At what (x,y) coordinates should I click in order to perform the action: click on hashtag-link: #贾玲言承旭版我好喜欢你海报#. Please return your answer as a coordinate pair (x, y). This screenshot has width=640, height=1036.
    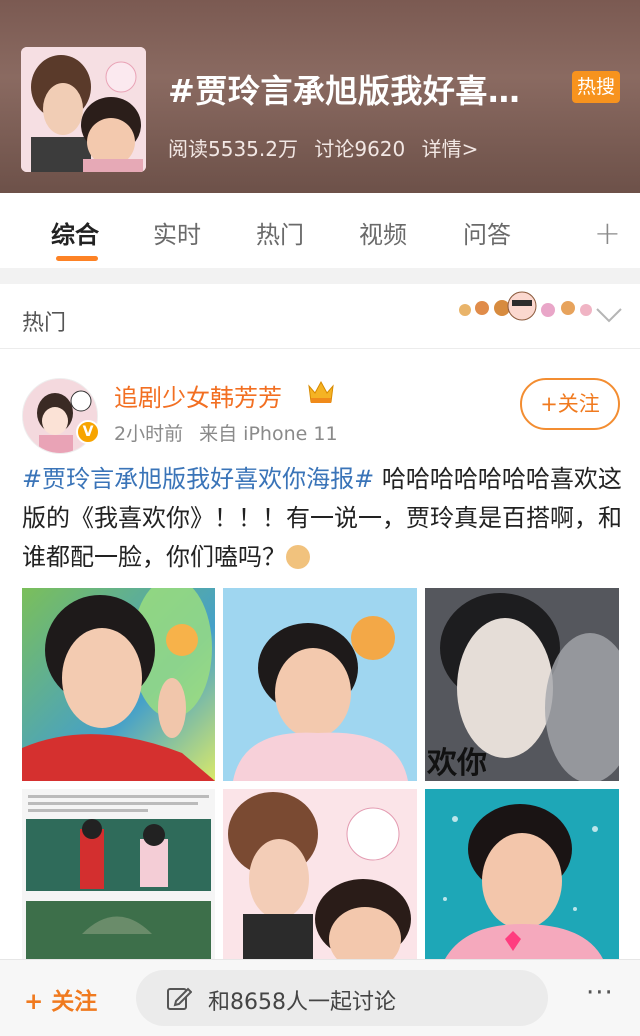
    Looking at the image, I should click on (198, 479).